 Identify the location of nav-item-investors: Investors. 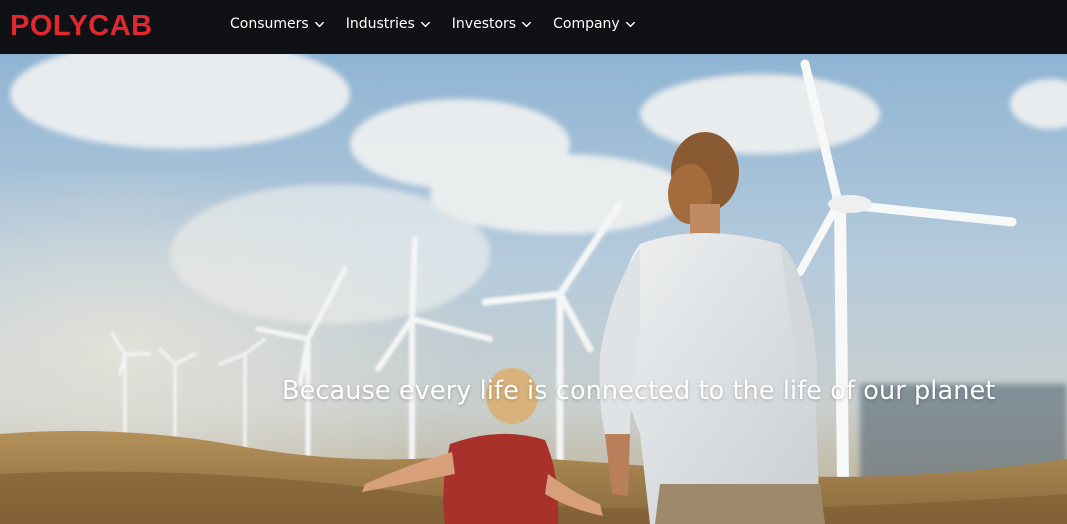
(492, 24).